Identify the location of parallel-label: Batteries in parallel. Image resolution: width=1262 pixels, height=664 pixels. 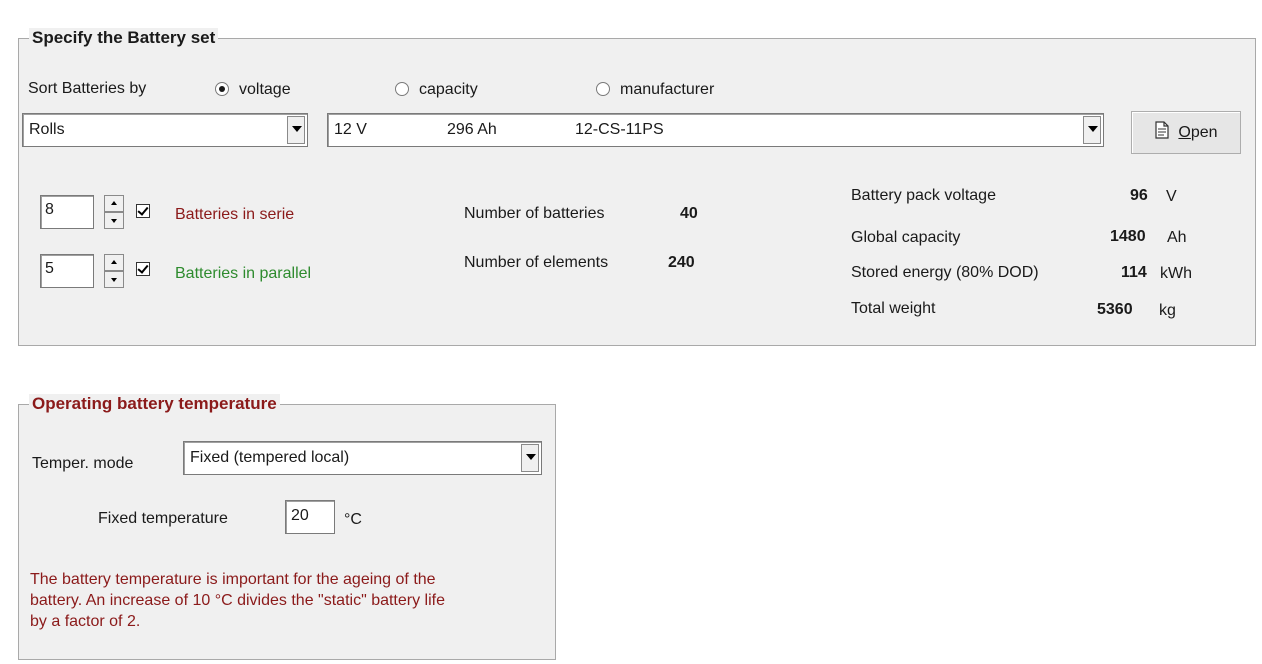
(243, 273).